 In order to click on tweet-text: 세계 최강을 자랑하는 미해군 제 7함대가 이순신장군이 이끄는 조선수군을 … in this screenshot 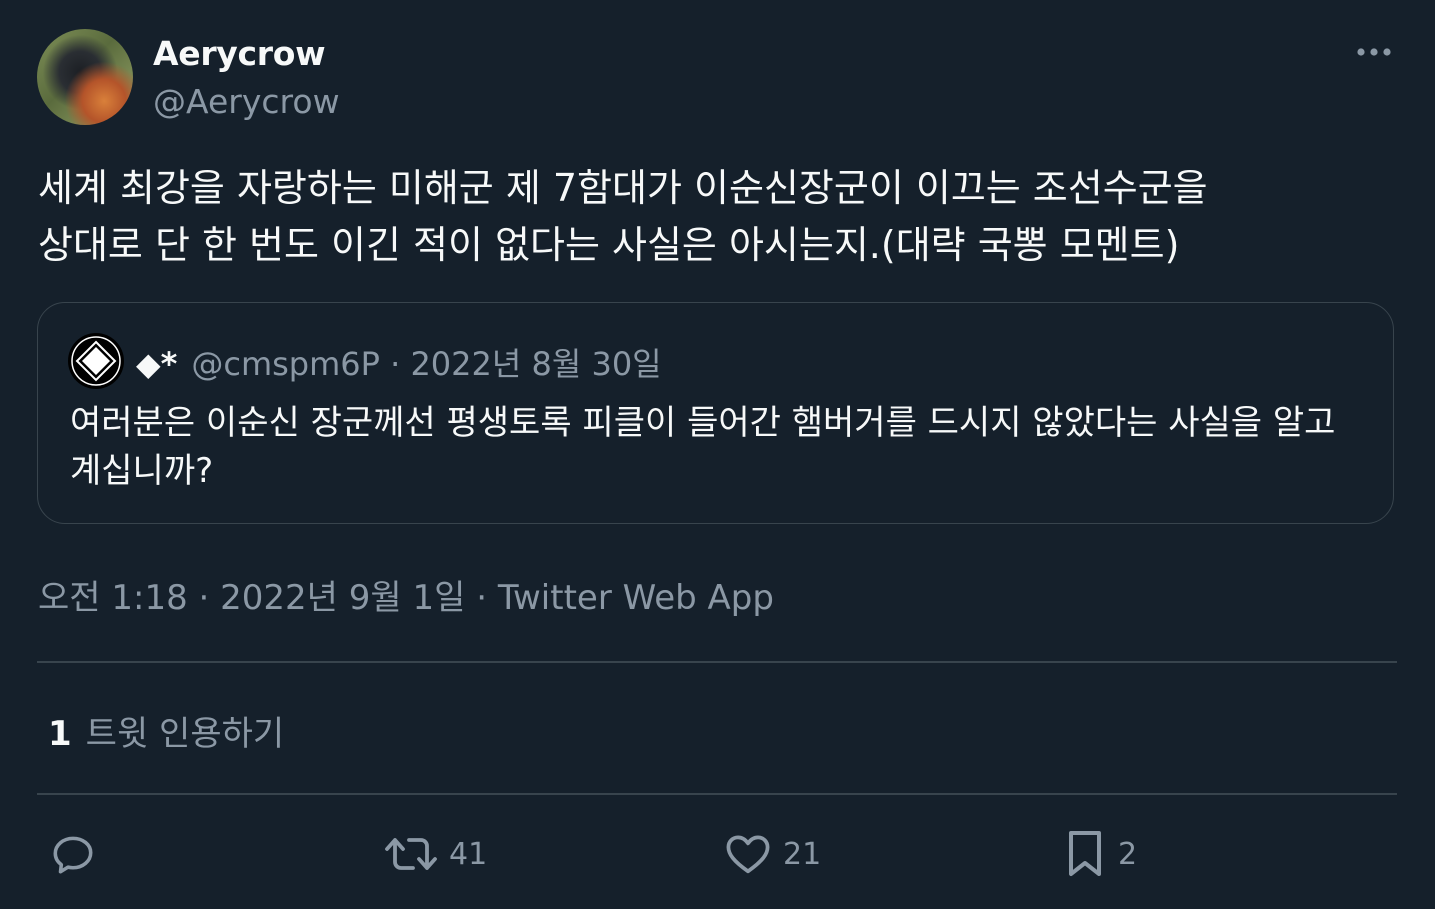, I will do `click(623, 216)`.